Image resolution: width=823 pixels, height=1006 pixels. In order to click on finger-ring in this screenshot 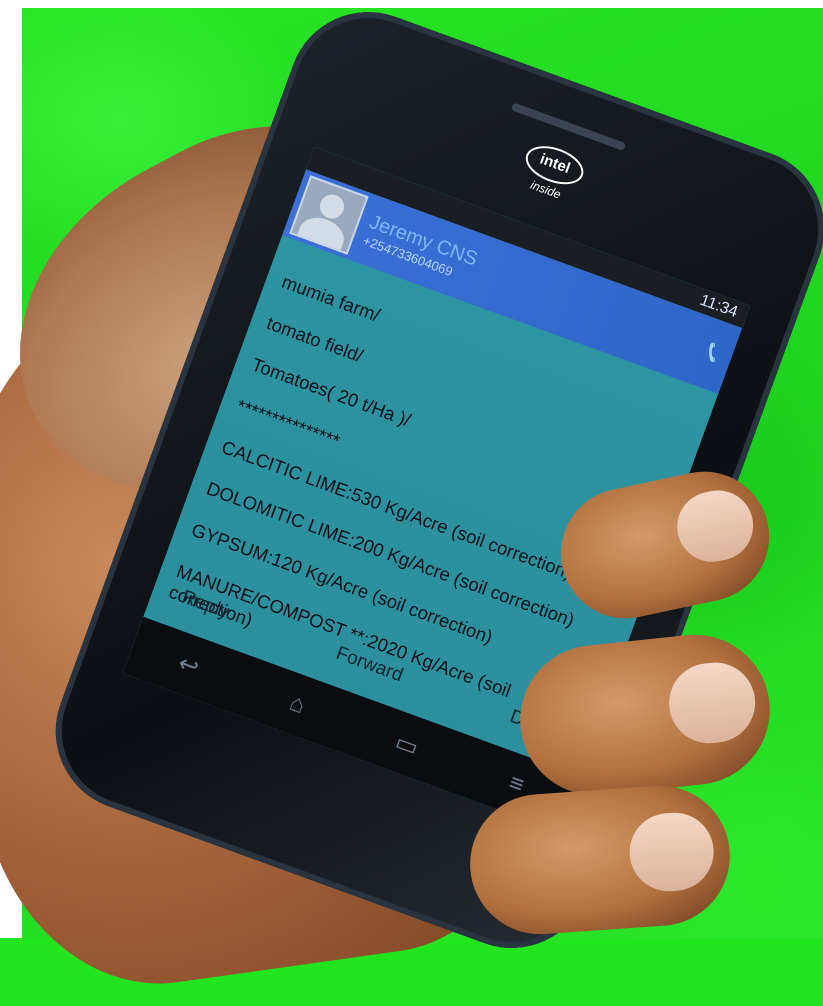, I will do `click(600, 860)`.